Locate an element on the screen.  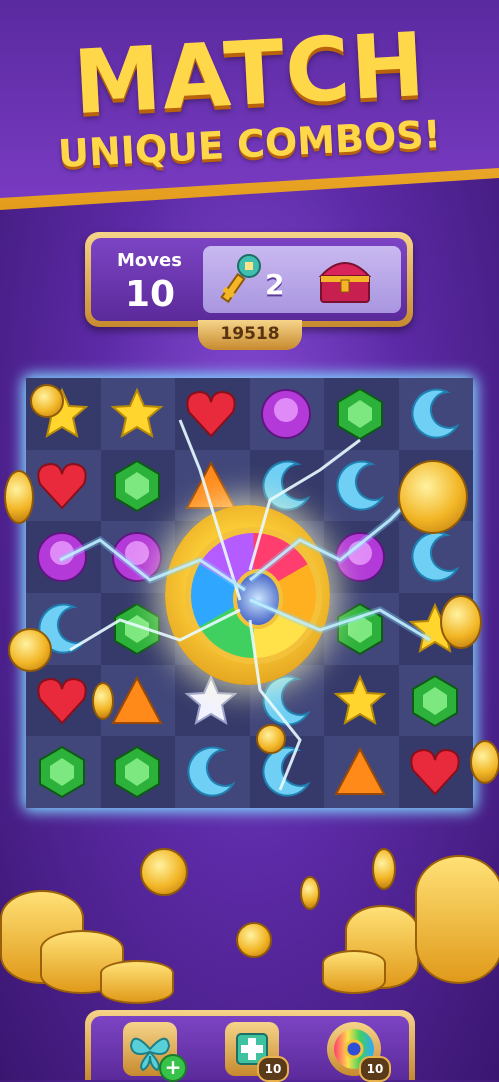
butterfly-booster-icon: + is located at coordinates (155, 1052).